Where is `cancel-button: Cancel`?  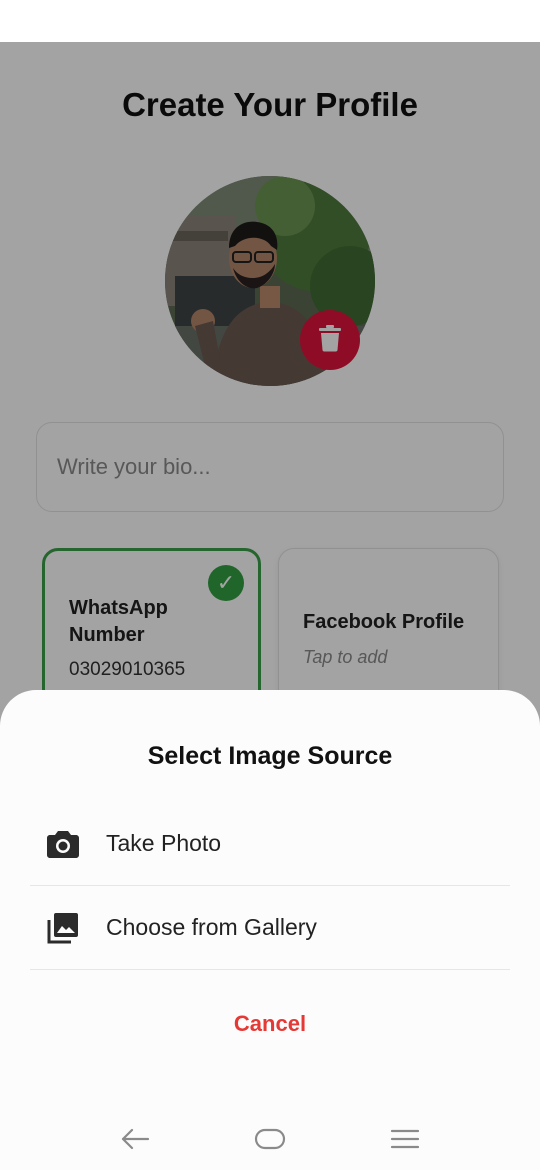 cancel-button: Cancel is located at coordinates (270, 1024).